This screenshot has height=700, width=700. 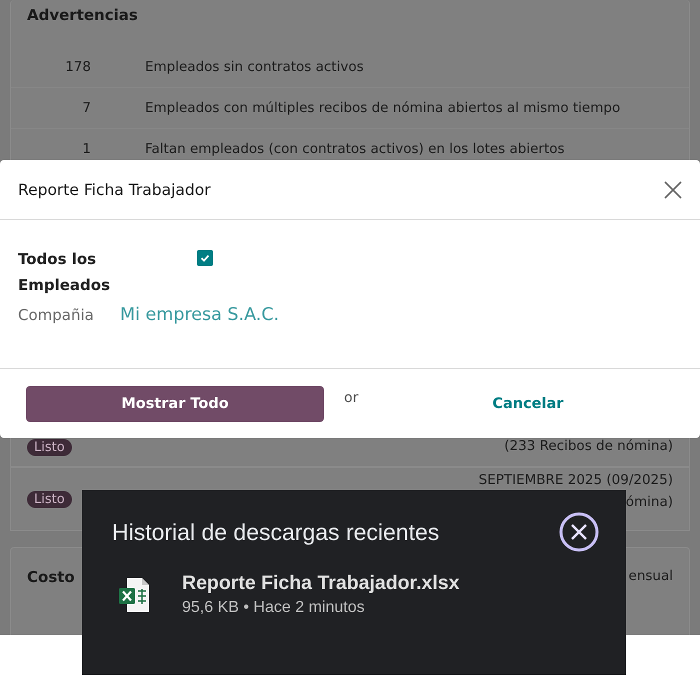 What do you see at coordinates (355, 149) in the screenshot?
I see `warning-text: Faltan empleados (con contratos activos) en los lotes abiertos` at bounding box center [355, 149].